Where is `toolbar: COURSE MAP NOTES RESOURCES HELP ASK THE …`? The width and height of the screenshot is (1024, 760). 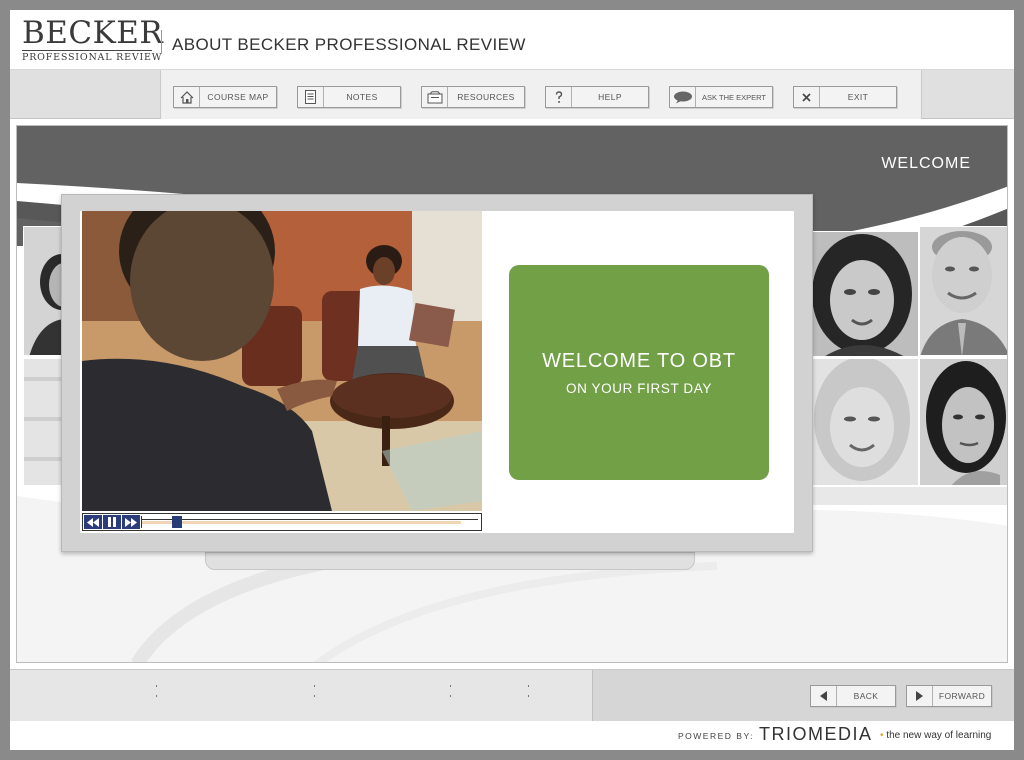 toolbar: COURSE MAP NOTES RESOURCES HELP ASK THE … is located at coordinates (512, 94).